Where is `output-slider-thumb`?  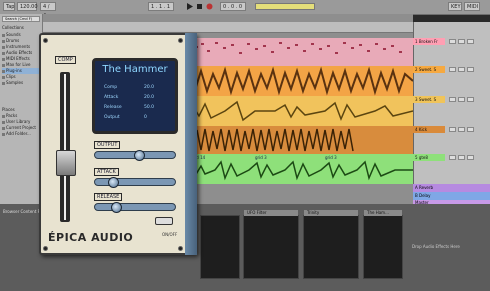
output-slider-thumb is located at coordinates (139, 155).